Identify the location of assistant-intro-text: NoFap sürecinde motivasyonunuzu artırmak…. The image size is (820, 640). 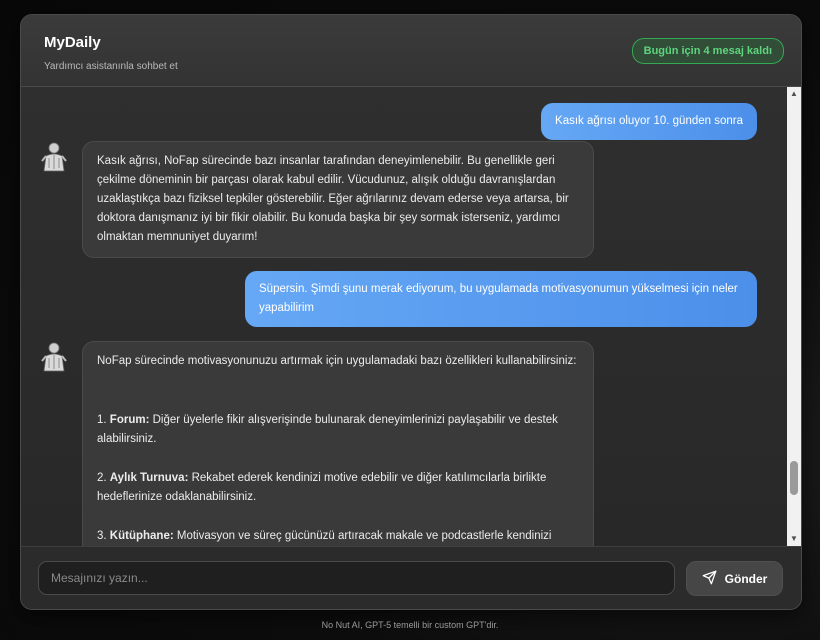
(337, 361).